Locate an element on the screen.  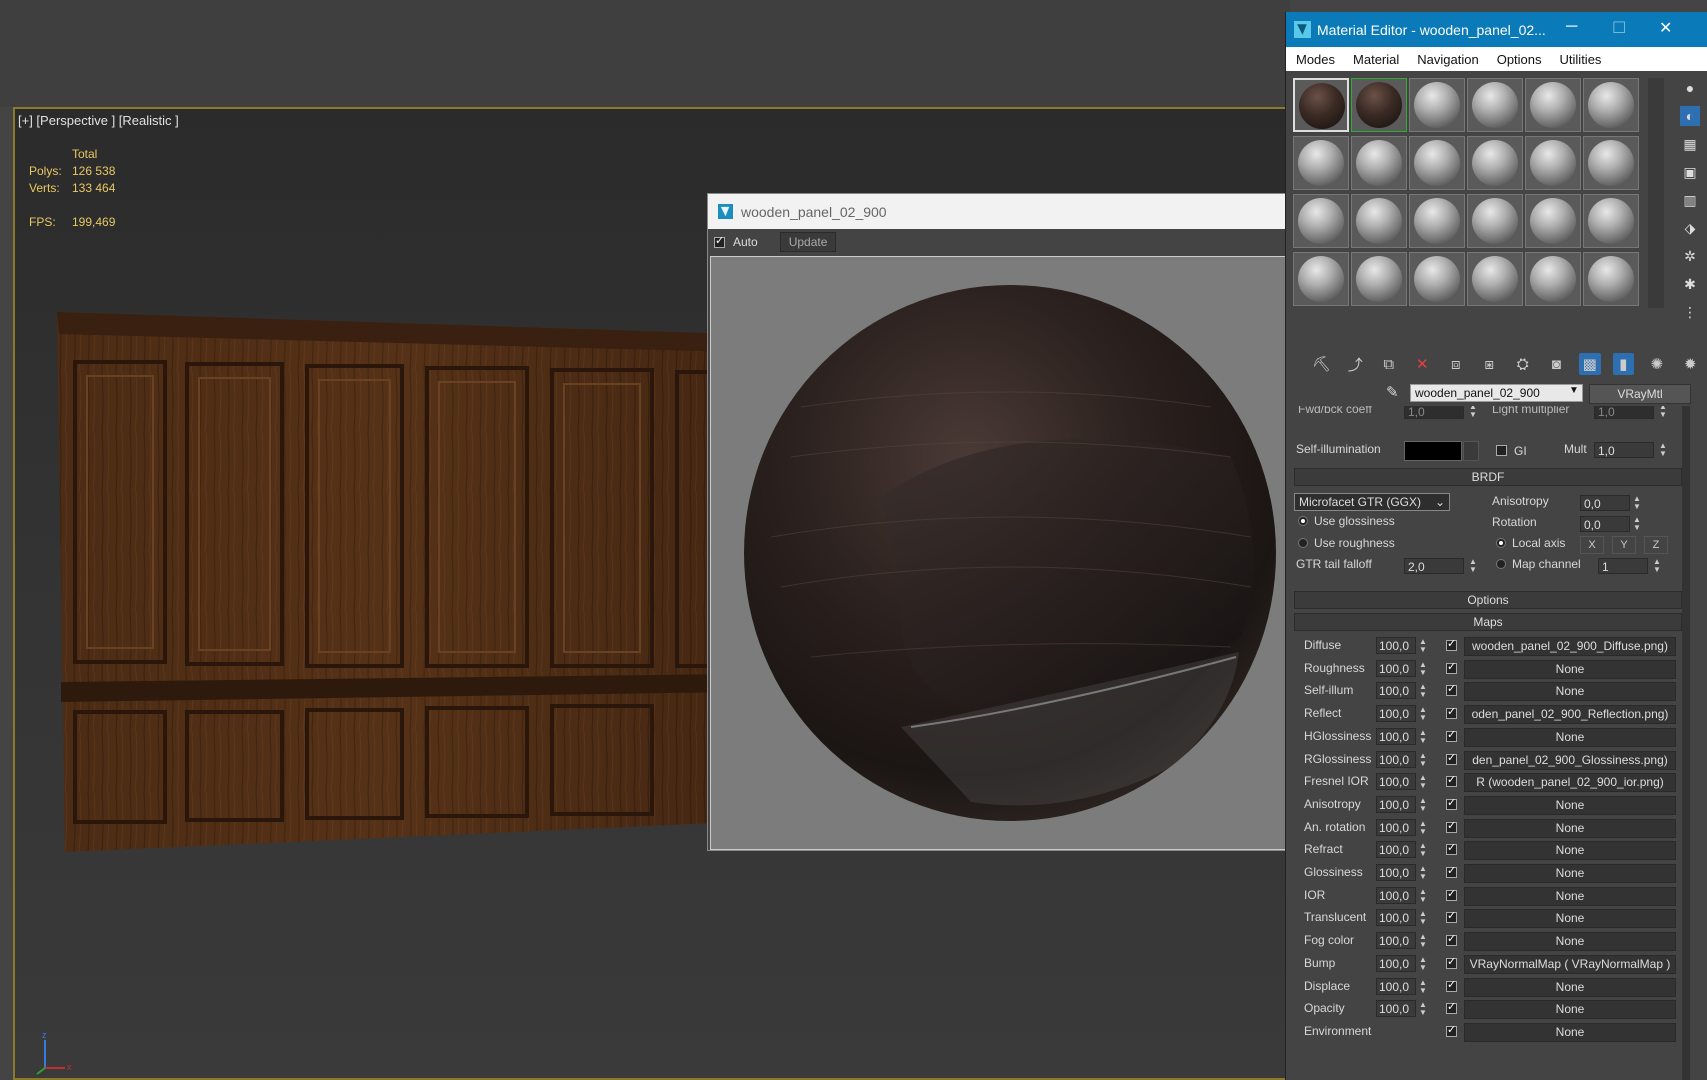
backlight-icon: ◐ is located at coordinates (1690, 116).